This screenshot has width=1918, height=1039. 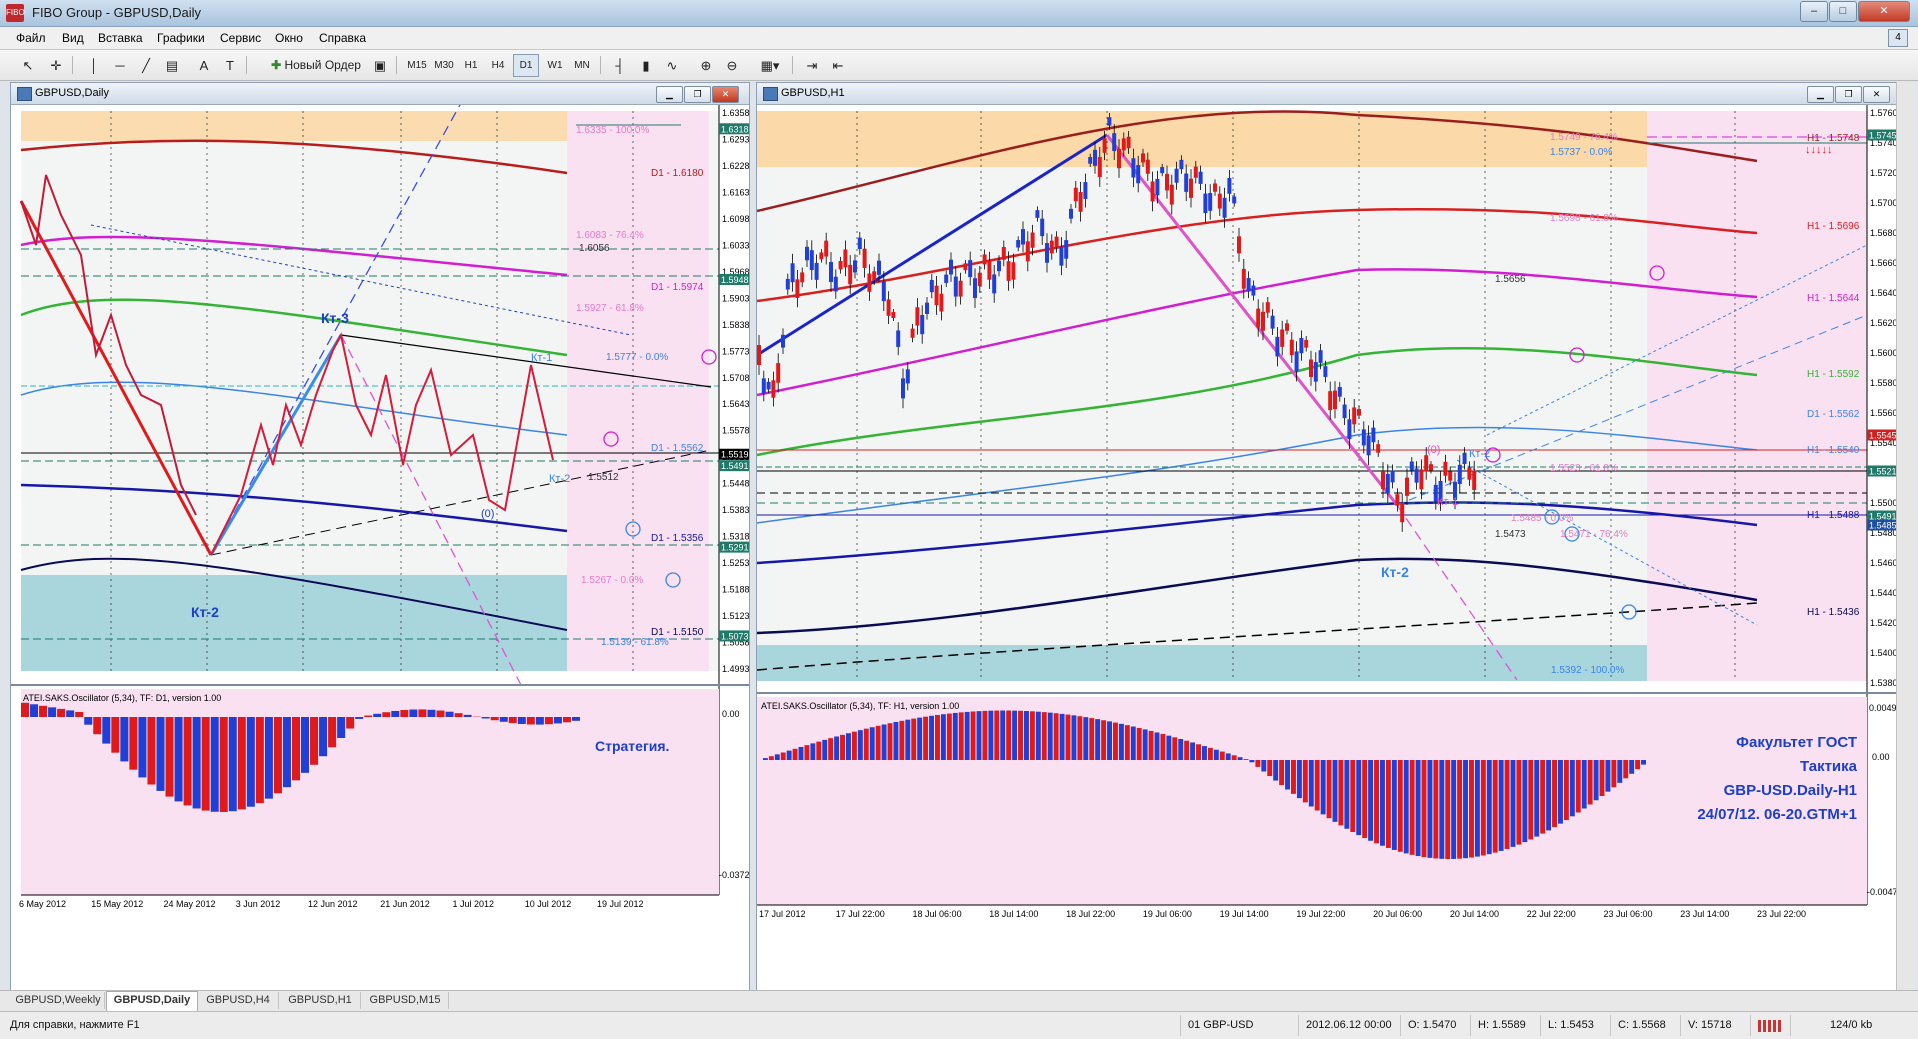 What do you see at coordinates (1814, 11) in the screenshot?
I see `minimize-button: –` at bounding box center [1814, 11].